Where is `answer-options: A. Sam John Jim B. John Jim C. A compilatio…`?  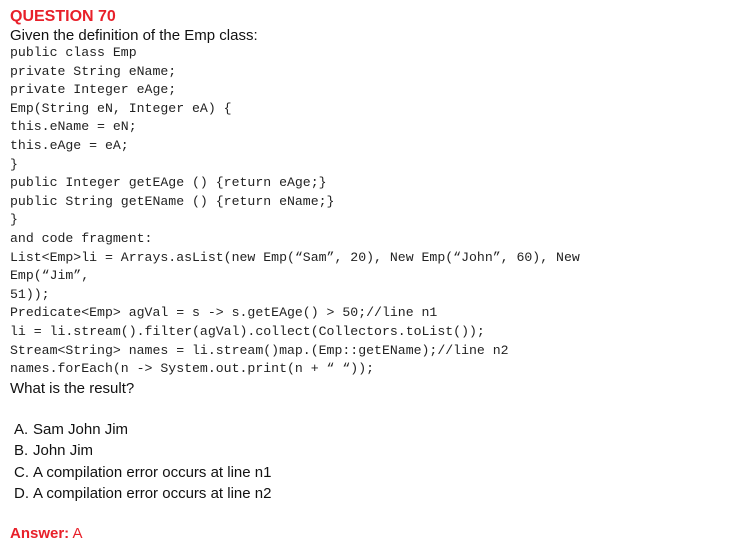 answer-options: A. Sam John Jim B. John Jim C. A compilatio… is located at coordinates (142, 463).